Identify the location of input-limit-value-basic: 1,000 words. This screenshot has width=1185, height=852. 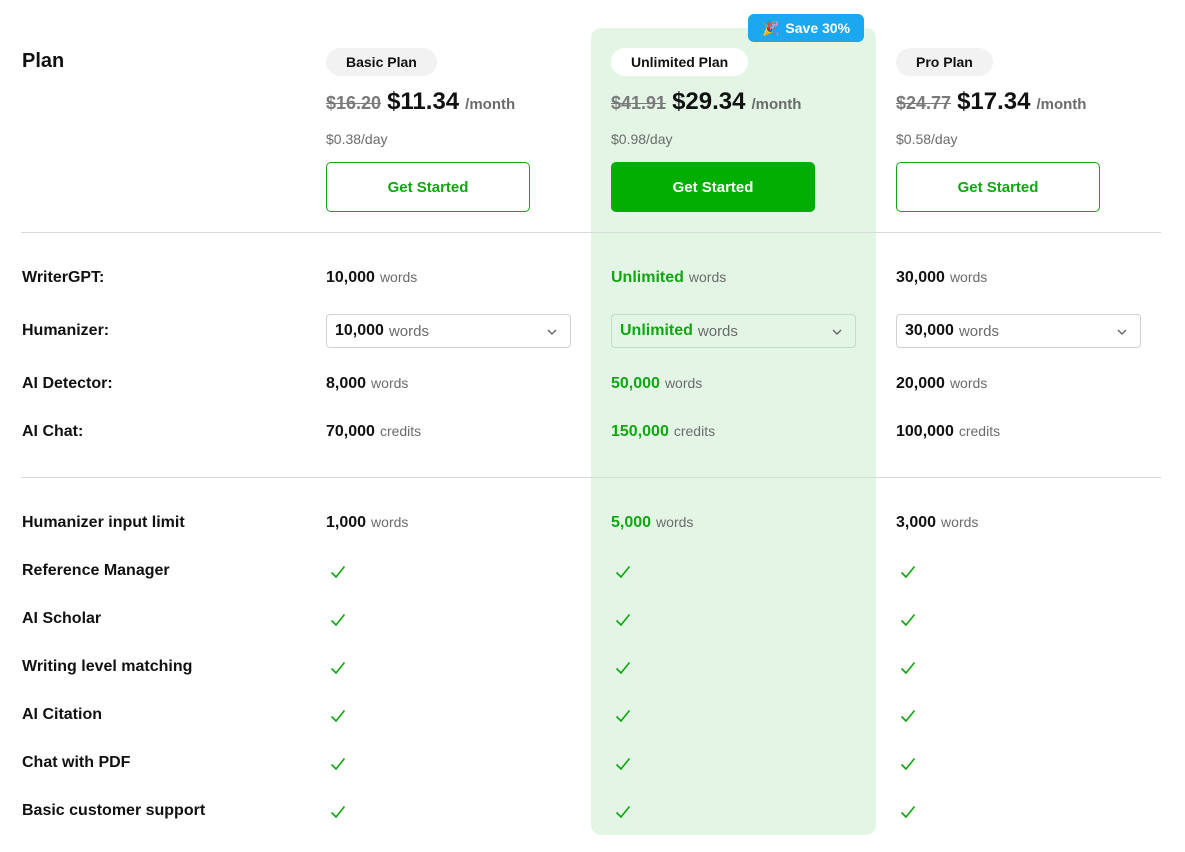
(367, 522).